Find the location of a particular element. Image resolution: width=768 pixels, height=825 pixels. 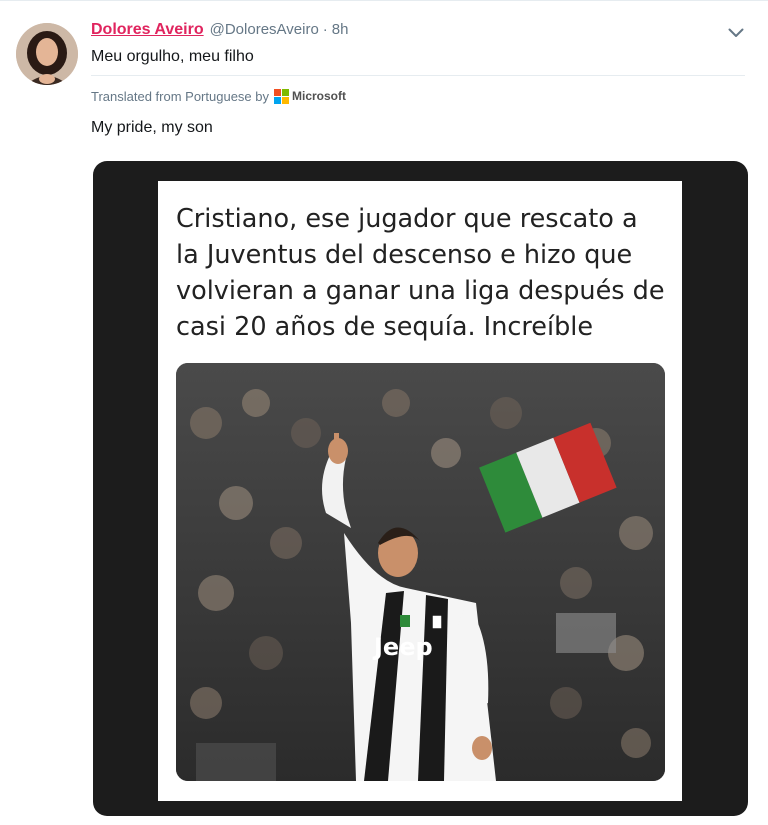

translation-attribution: Translated from Portuguese by Microsoft is located at coordinates (218, 96).